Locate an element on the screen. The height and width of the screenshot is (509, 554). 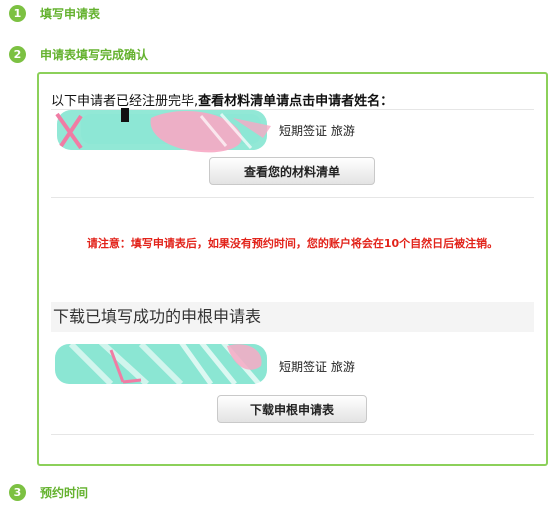
step-label: 申请表填写完成确认 is located at coordinates (94, 54).